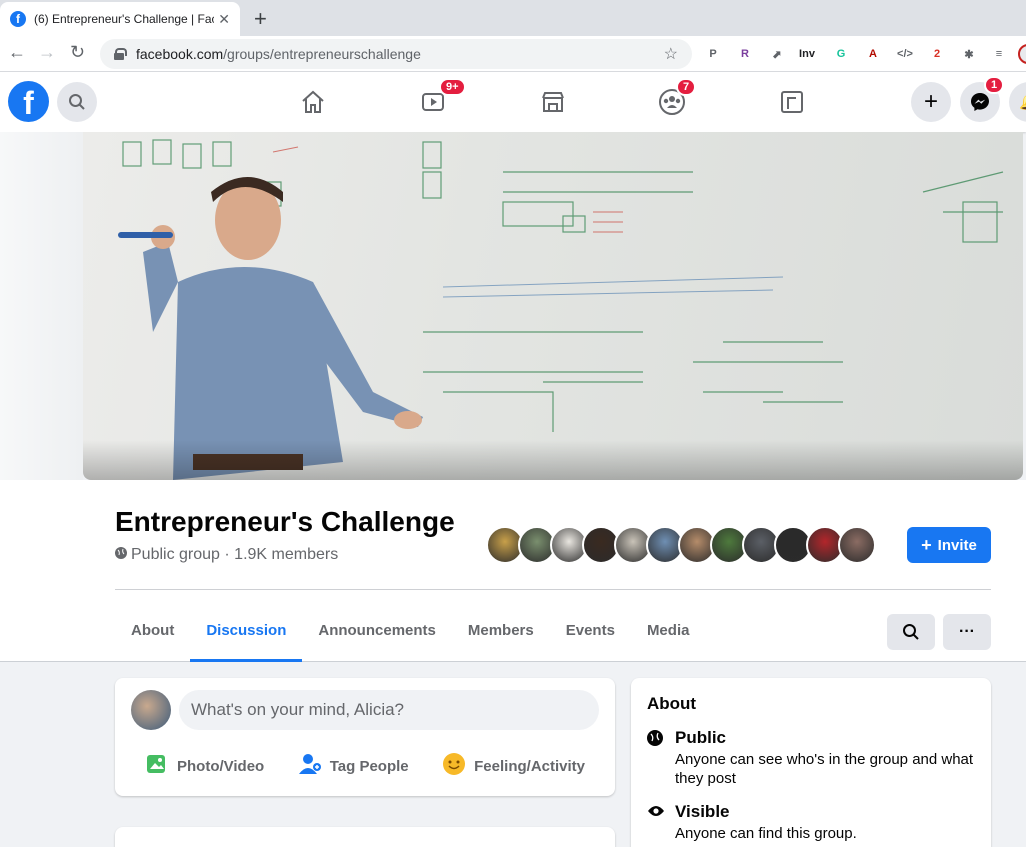  What do you see at coordinates (18, 19) in the screenshot?
I see `facebook-favicon-icon: f` at bounding box center [18, 19].